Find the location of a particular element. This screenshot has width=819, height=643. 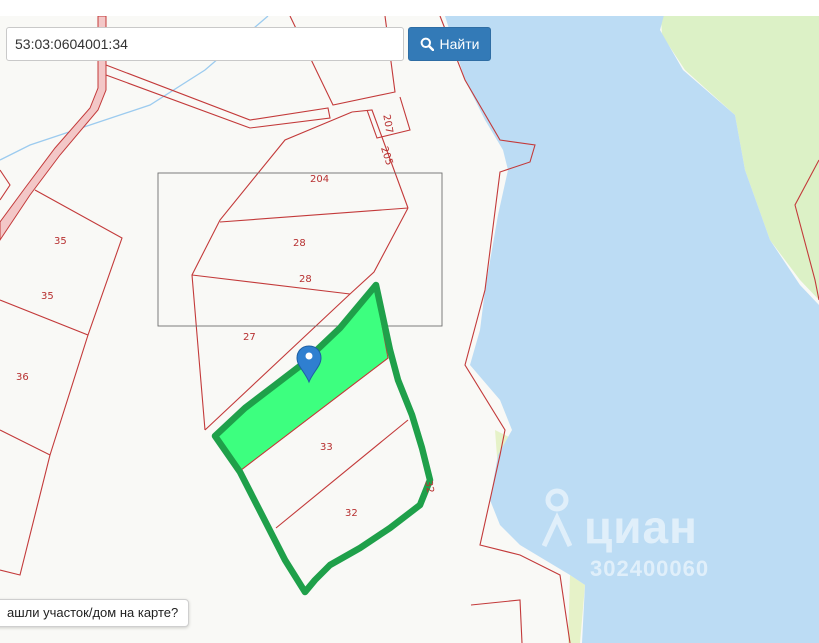

parcel-label: 27 is located at coordinates (249, 337).